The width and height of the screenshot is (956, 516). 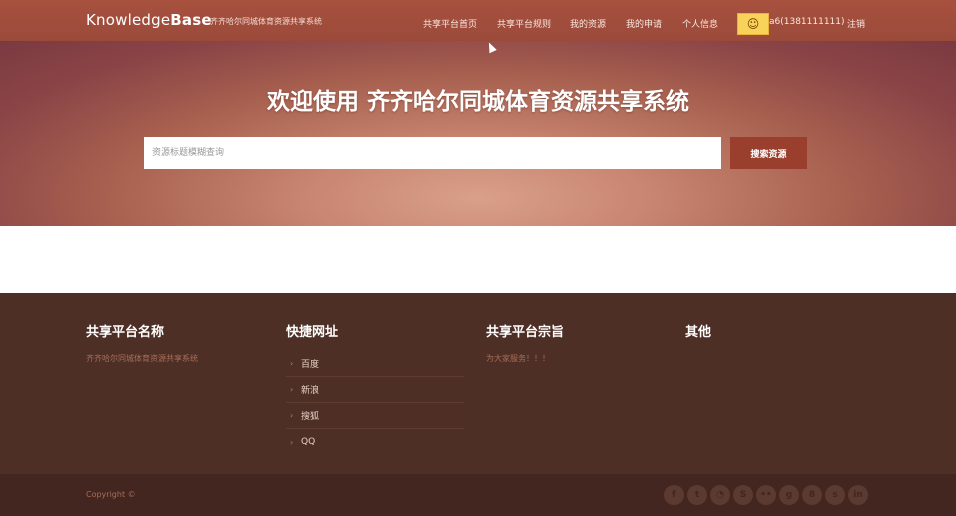 I want to click on linkedin-icon: in, so click(x=858, y=495).